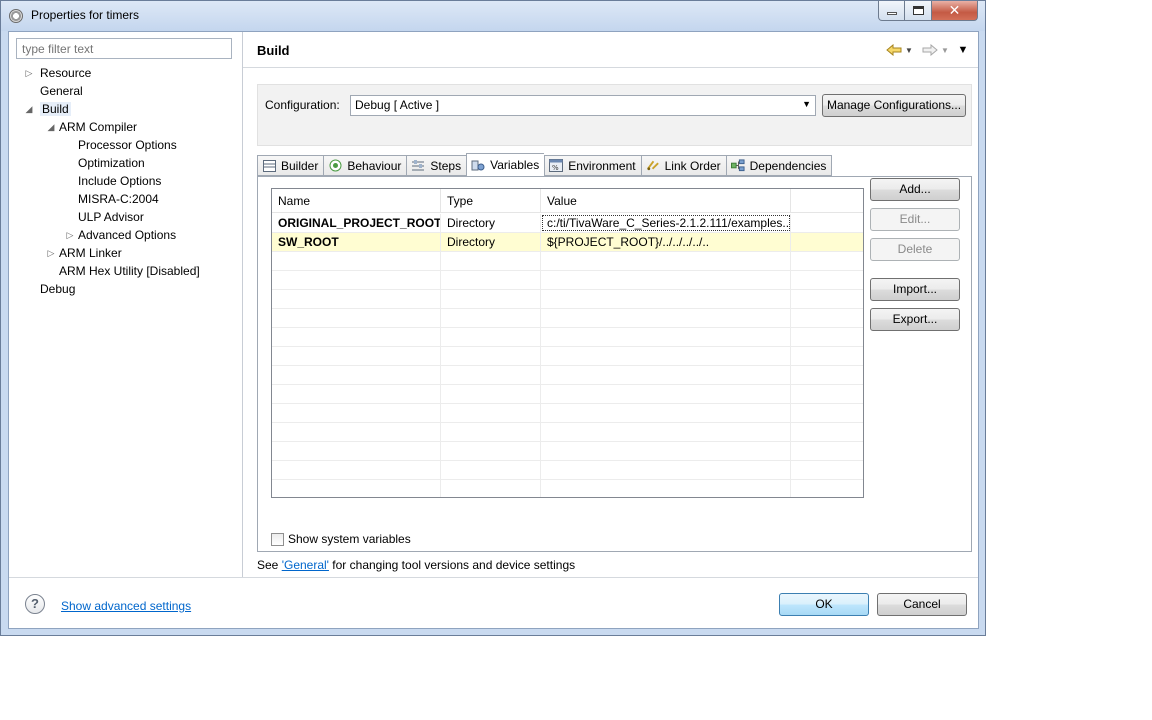  Describe the element at coordinates (436, 165) in the screenshot. I see `tab-steps: Steps` at that location.